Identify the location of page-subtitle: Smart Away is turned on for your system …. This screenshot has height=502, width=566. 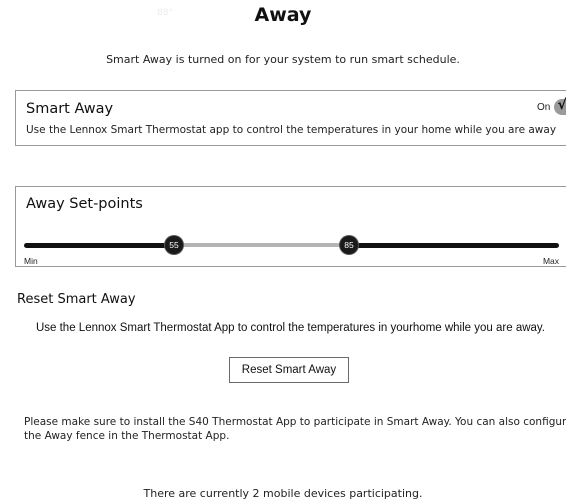
(283, 59).